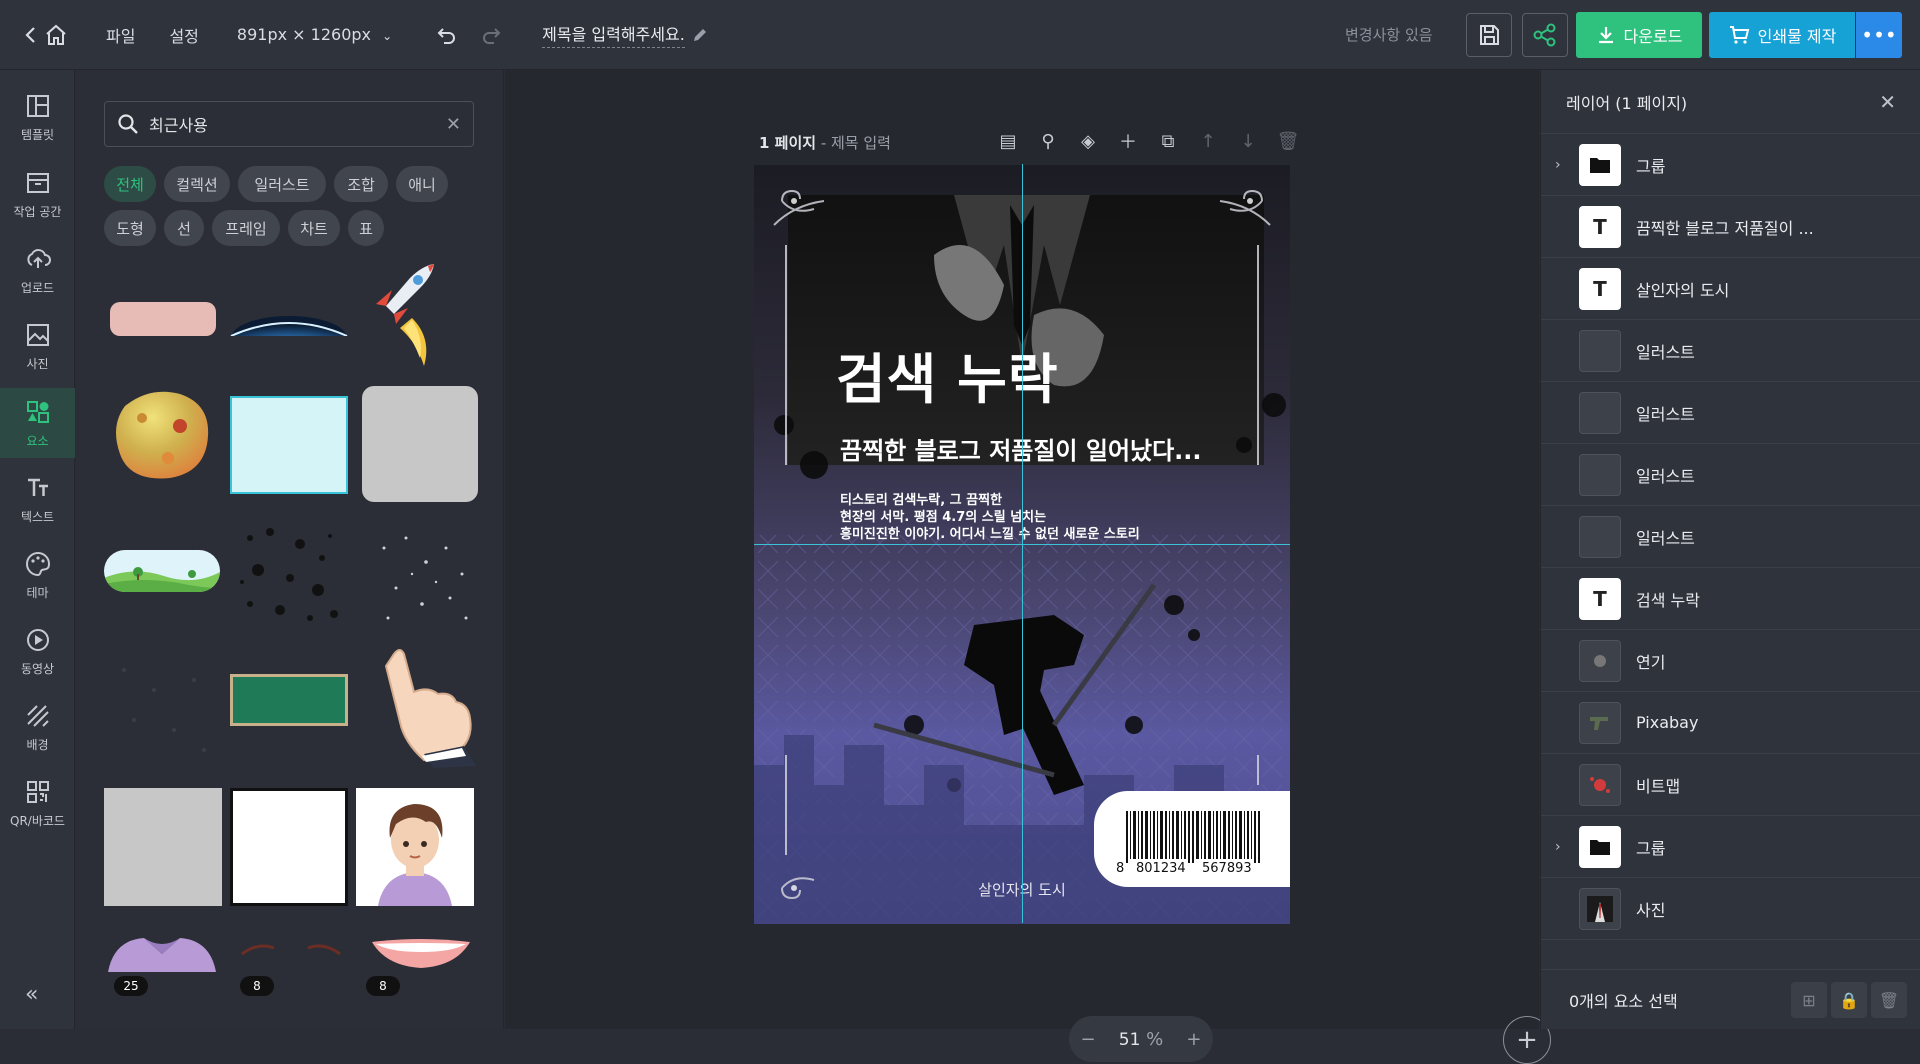  Describe the element at coordinates (303, 34) in the screenshot. I see `canvas-size-value: 891px × 1260px` at that location.